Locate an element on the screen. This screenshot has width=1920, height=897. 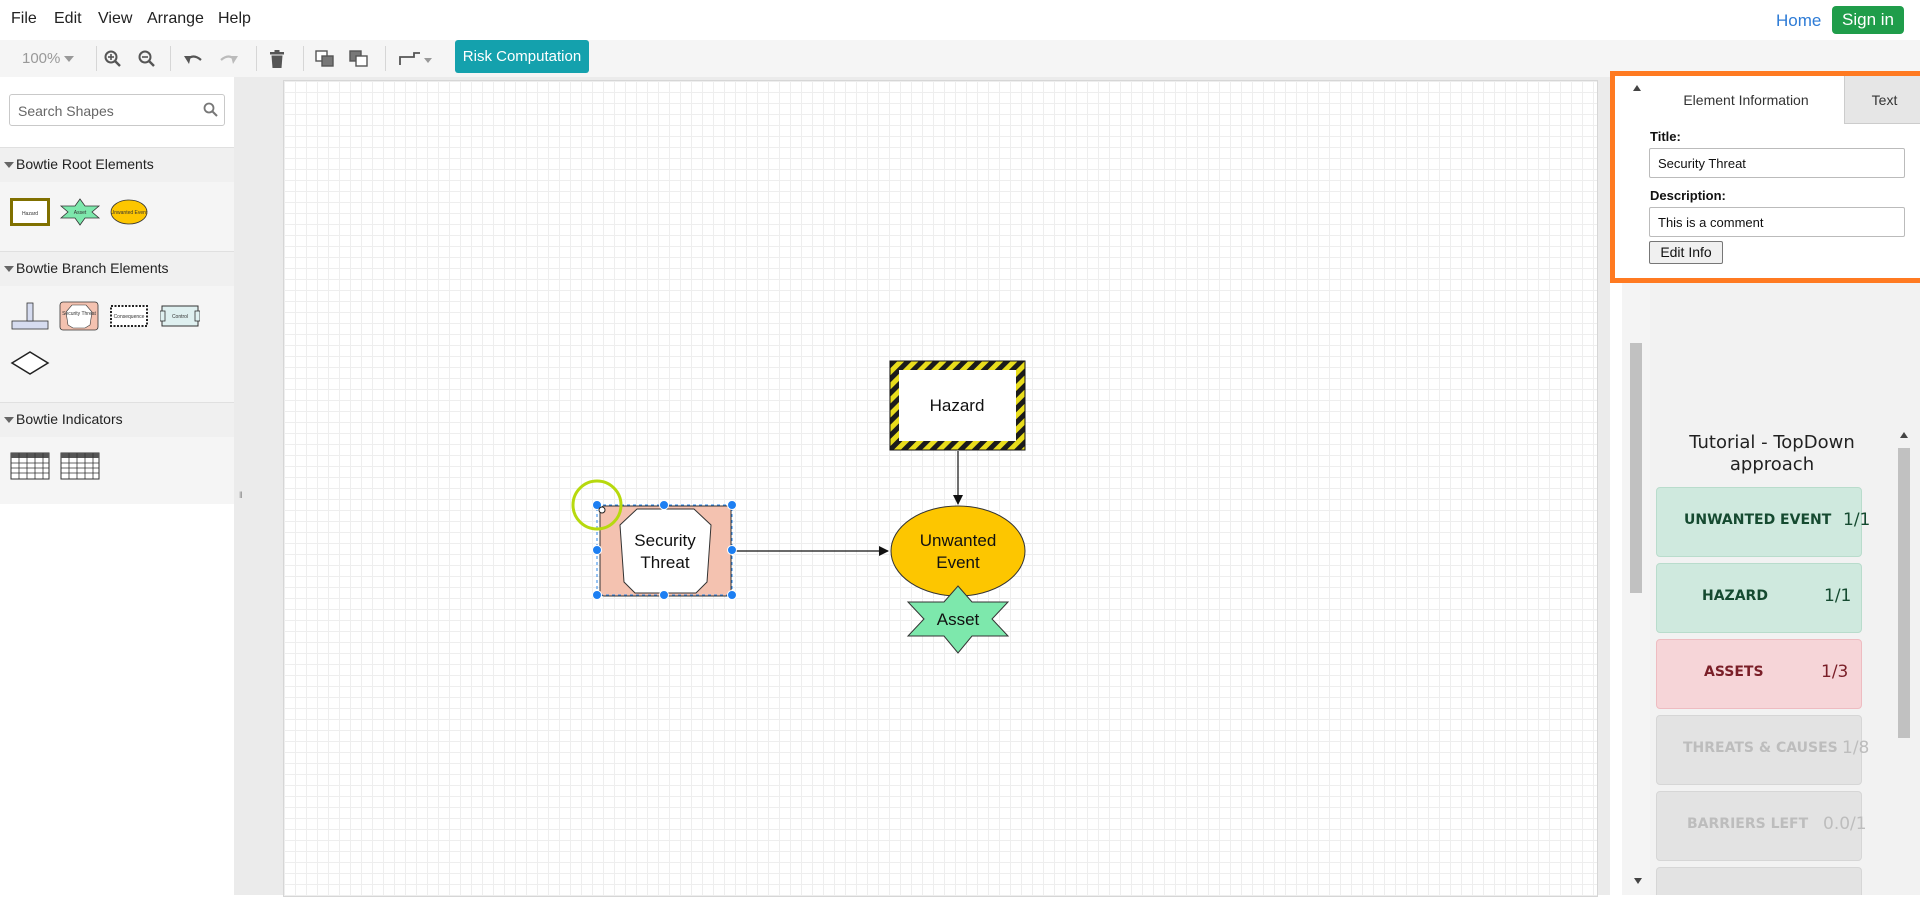
zoom-out-icon is located at coordinates (146, 58).